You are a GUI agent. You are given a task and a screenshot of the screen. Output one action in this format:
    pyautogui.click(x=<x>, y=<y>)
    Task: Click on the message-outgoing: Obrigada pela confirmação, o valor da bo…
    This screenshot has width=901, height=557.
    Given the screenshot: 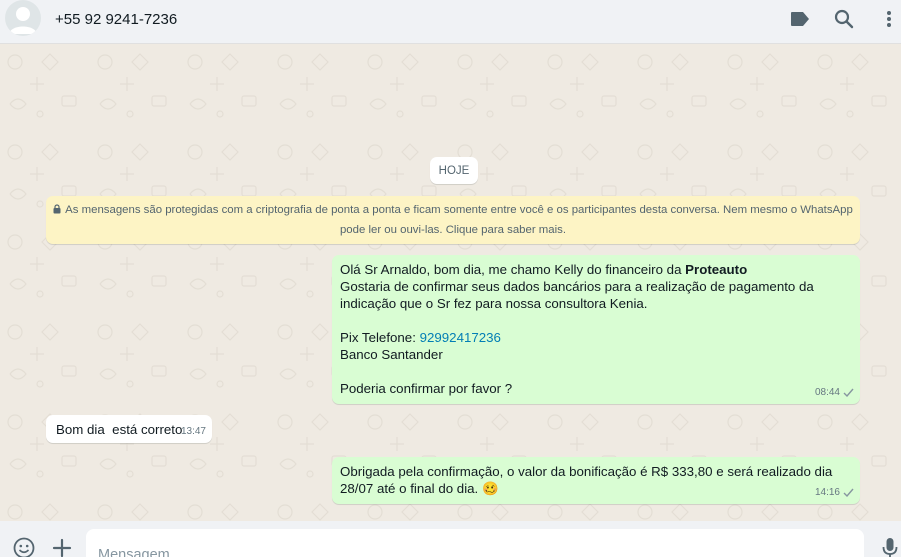 What is the action you would take?
    pyautogui.click(x=596, y=480)
    